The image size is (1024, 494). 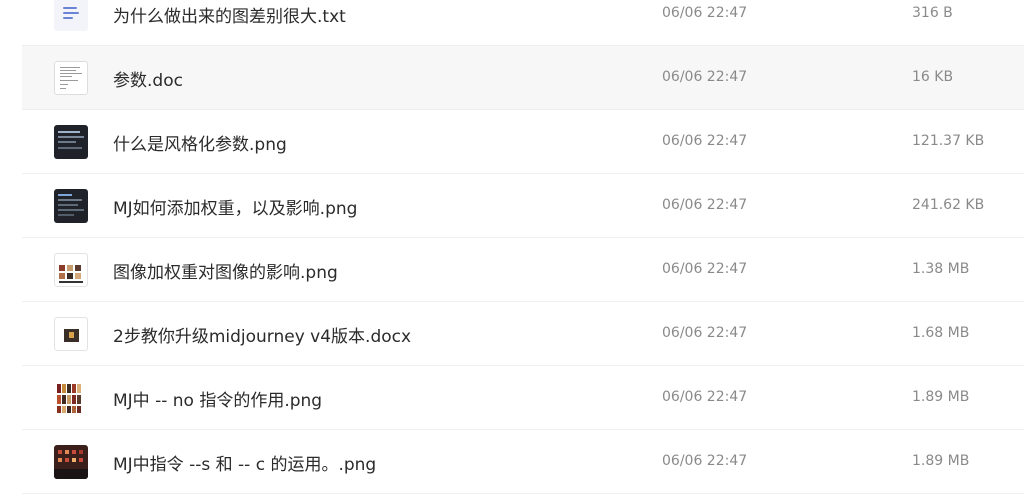 What do you see at coordinates (523, 142) in the screenshot?
I see `file-row: 什么是风格化参数.png 06/06 22:47 121.37 KB` at bounding box center [523, 142].